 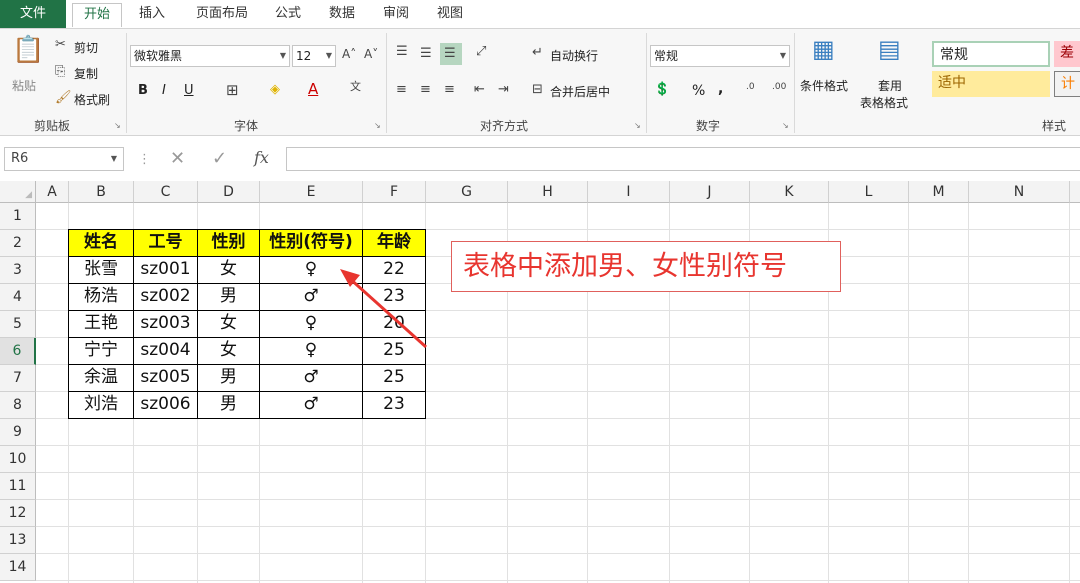 What do you see at coordinates (823, 49) in the screenshot?
I see `conditional-format-icon: ▦` at bounding box center [823, 49].